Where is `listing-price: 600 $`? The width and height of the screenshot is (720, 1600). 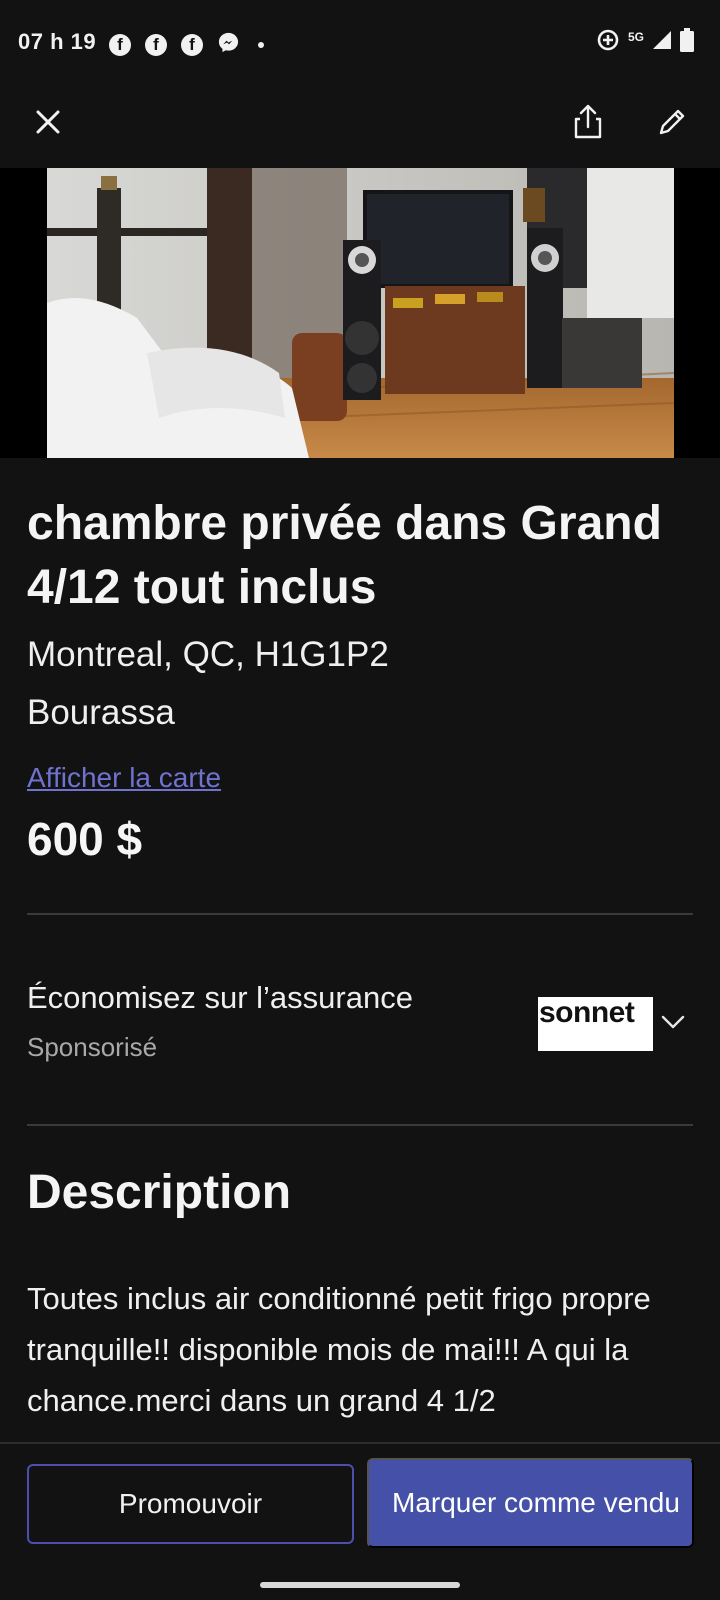 listing-price: 600 $ is located at coordinates (85, 839).